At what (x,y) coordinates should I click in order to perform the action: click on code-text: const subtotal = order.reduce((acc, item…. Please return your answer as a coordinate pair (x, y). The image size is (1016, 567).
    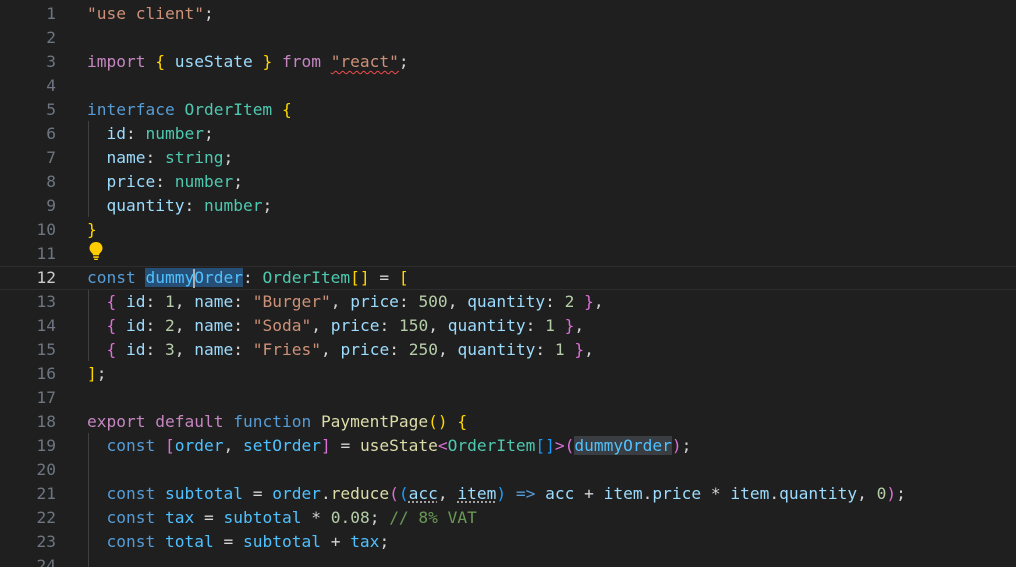
    Looking at the image, I should click on (496, 494).